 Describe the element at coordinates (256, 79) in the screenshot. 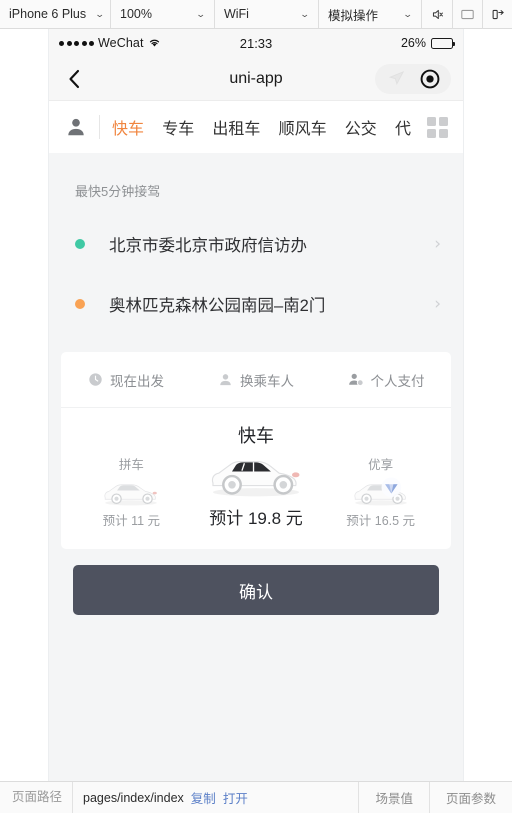

I see `phone-nav-bar: uni-app` at that location.